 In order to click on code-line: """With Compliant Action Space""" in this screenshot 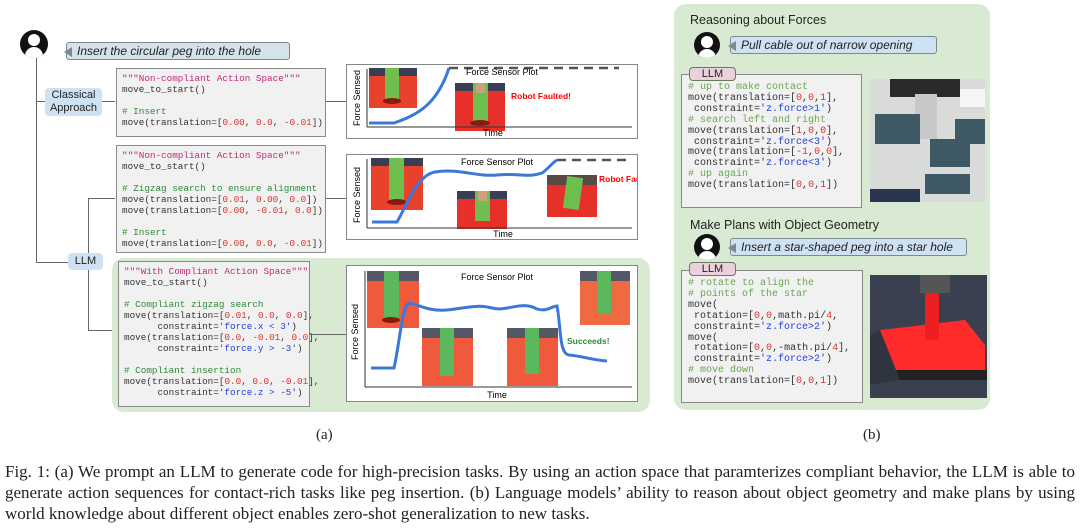, I will do `click(216, 271)`.